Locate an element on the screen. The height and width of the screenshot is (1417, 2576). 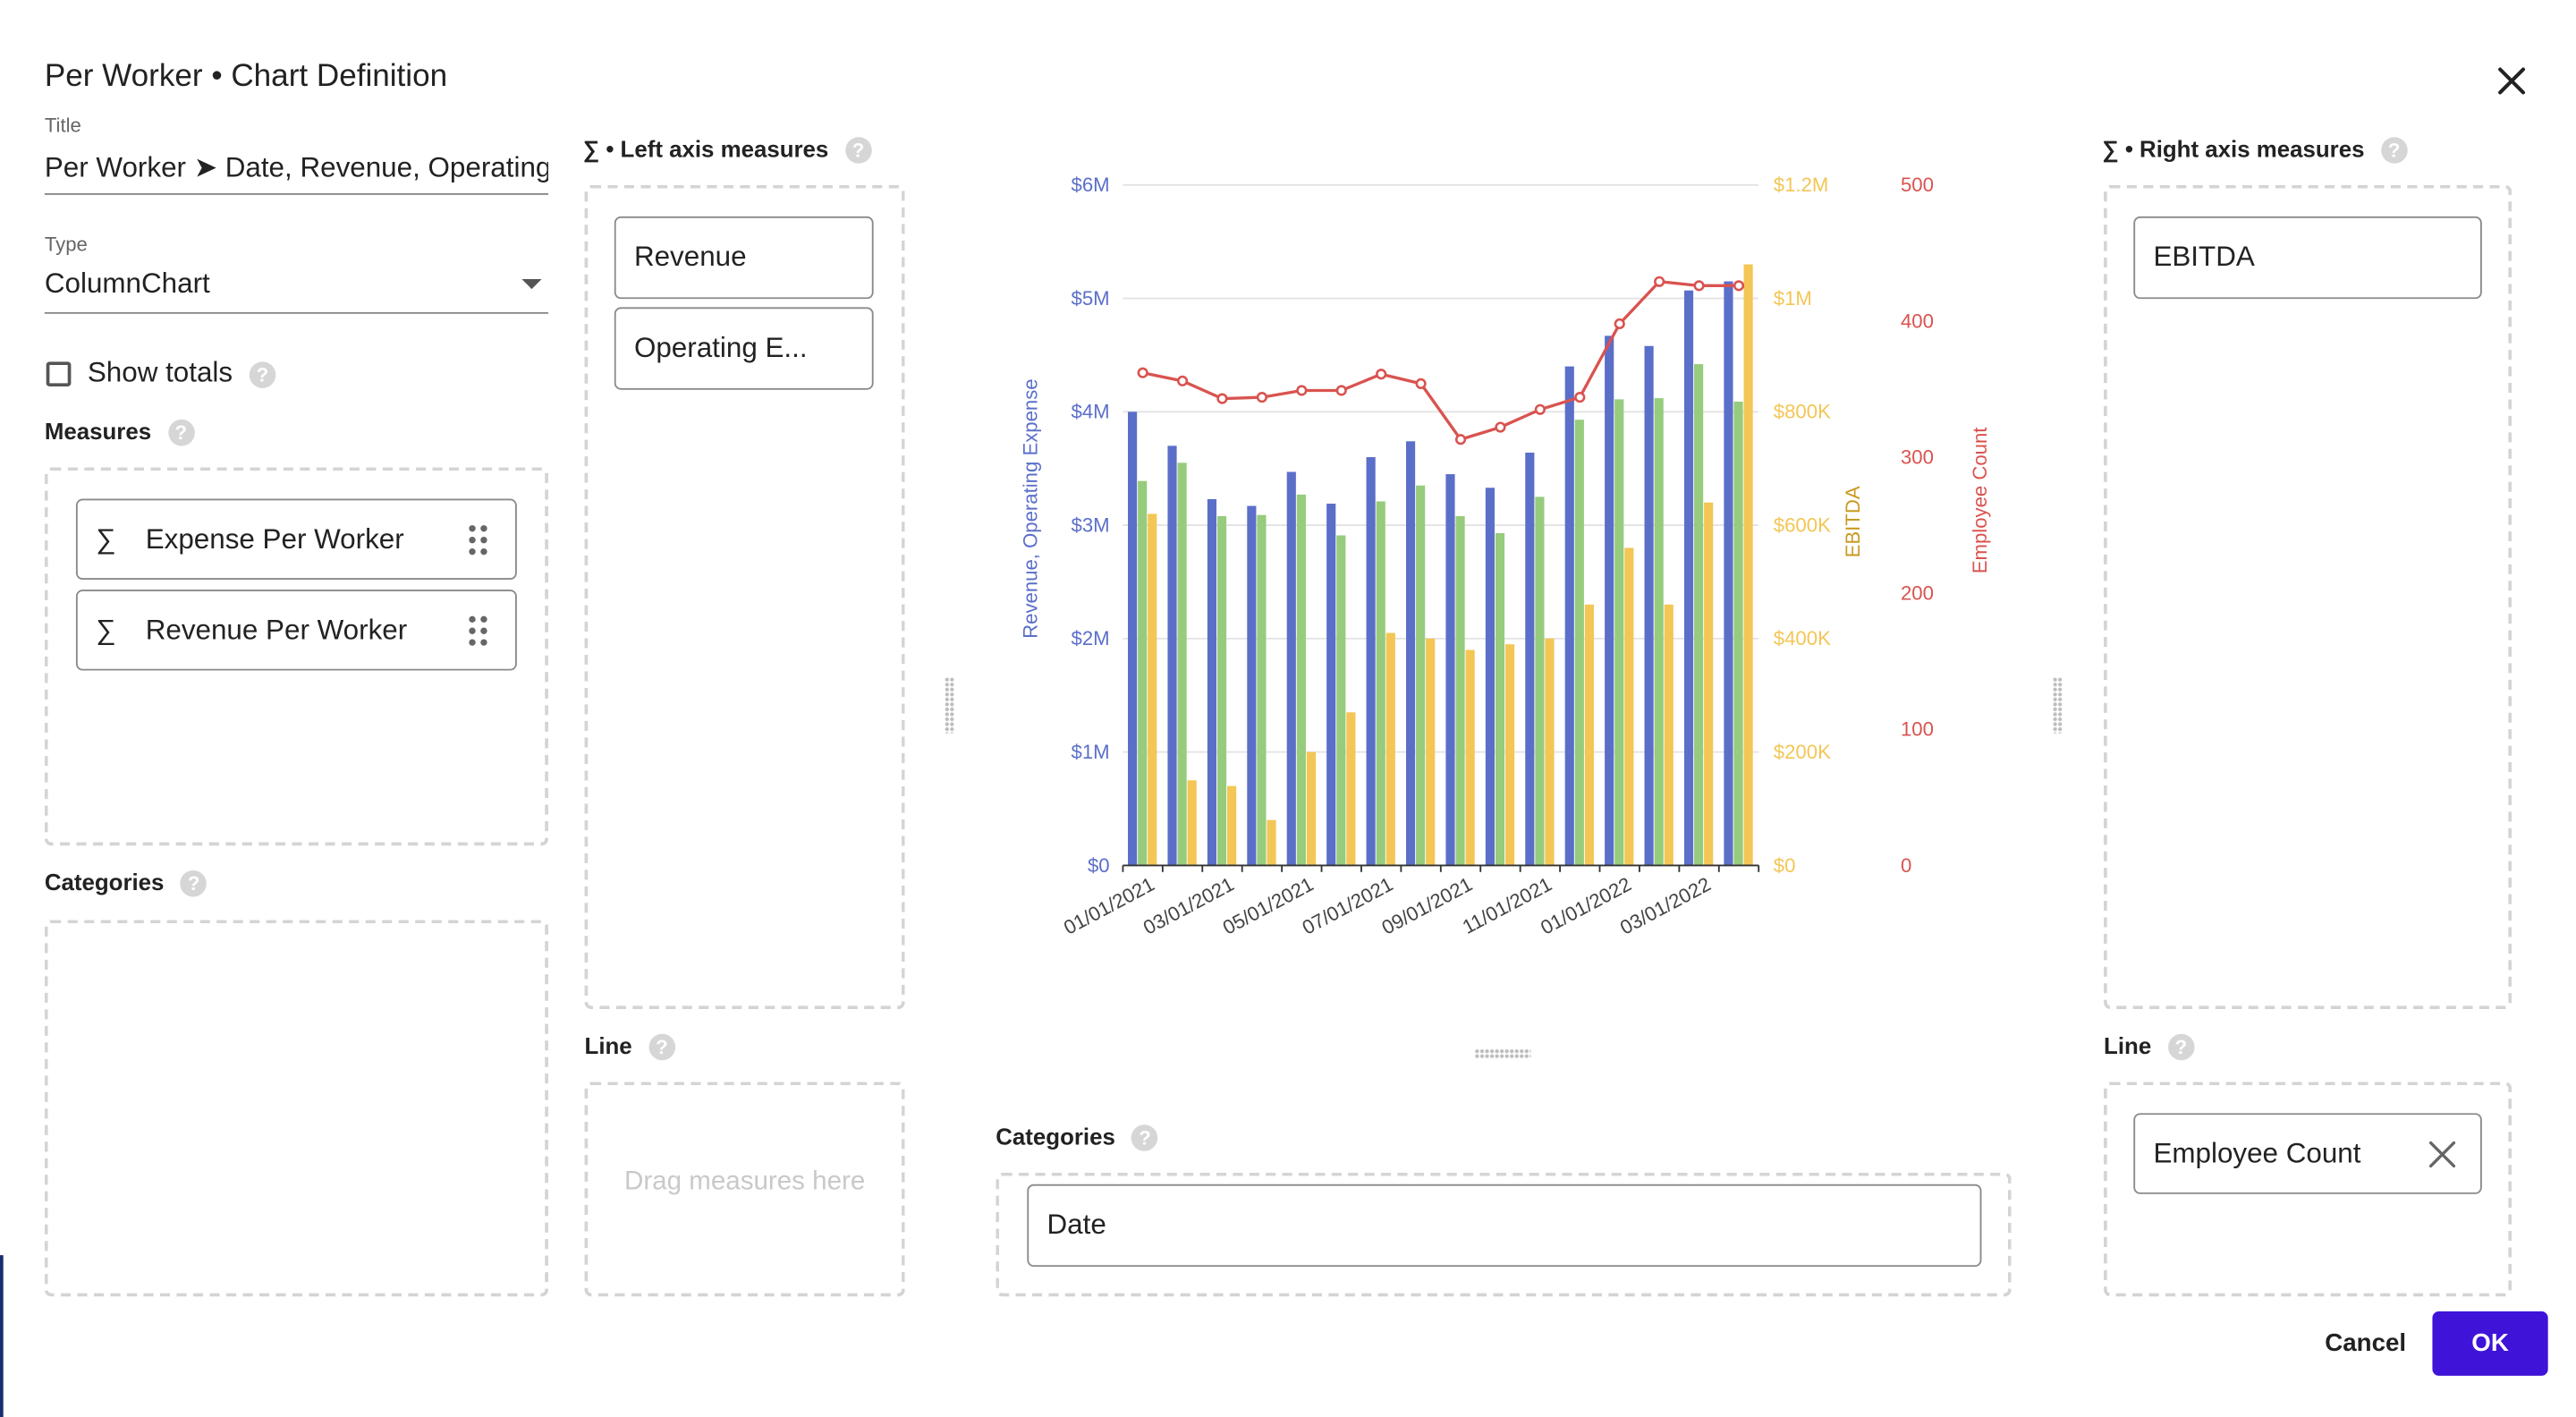
measure-chip: ∑ Expense Per Worker is located at coordinates (296, 539).